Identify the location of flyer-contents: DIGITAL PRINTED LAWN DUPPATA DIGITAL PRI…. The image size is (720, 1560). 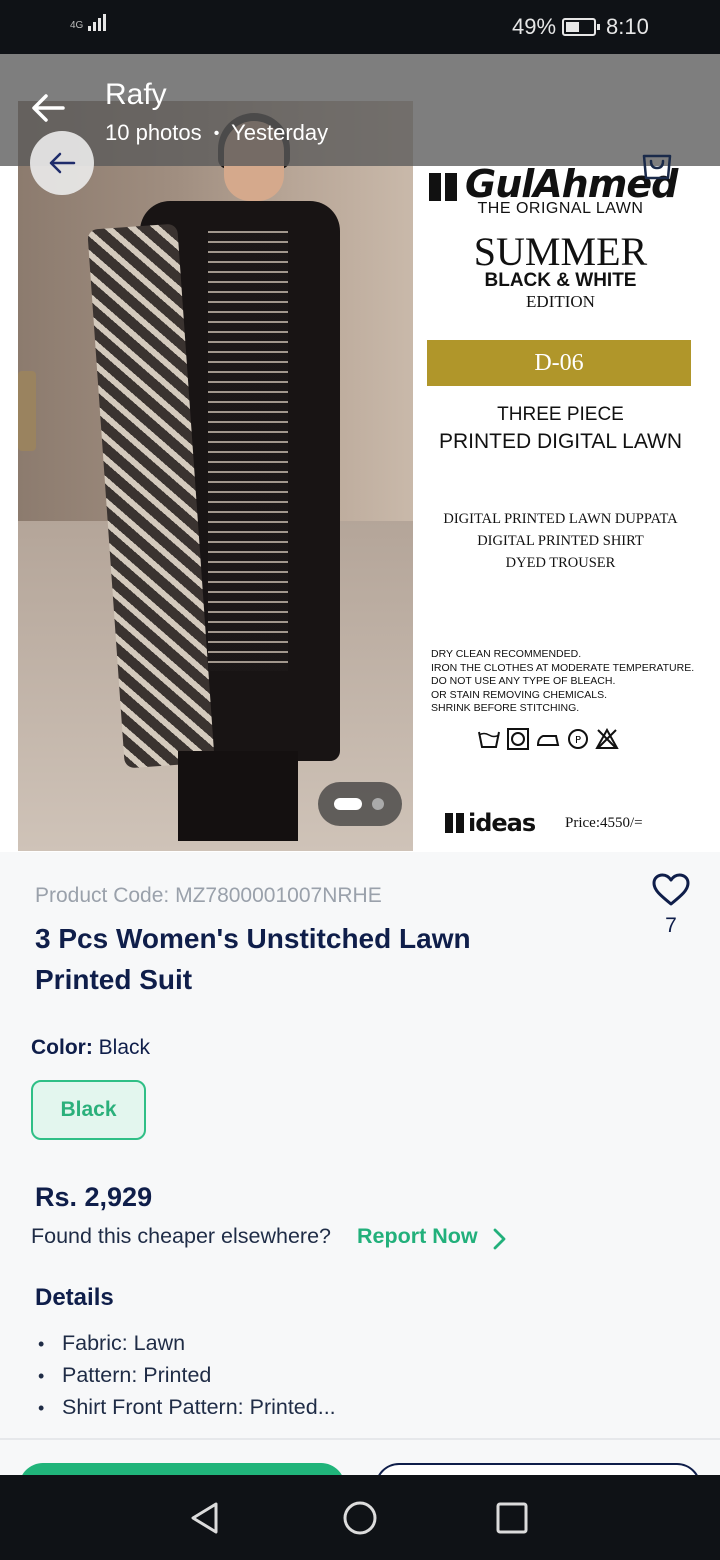
(560, 541).